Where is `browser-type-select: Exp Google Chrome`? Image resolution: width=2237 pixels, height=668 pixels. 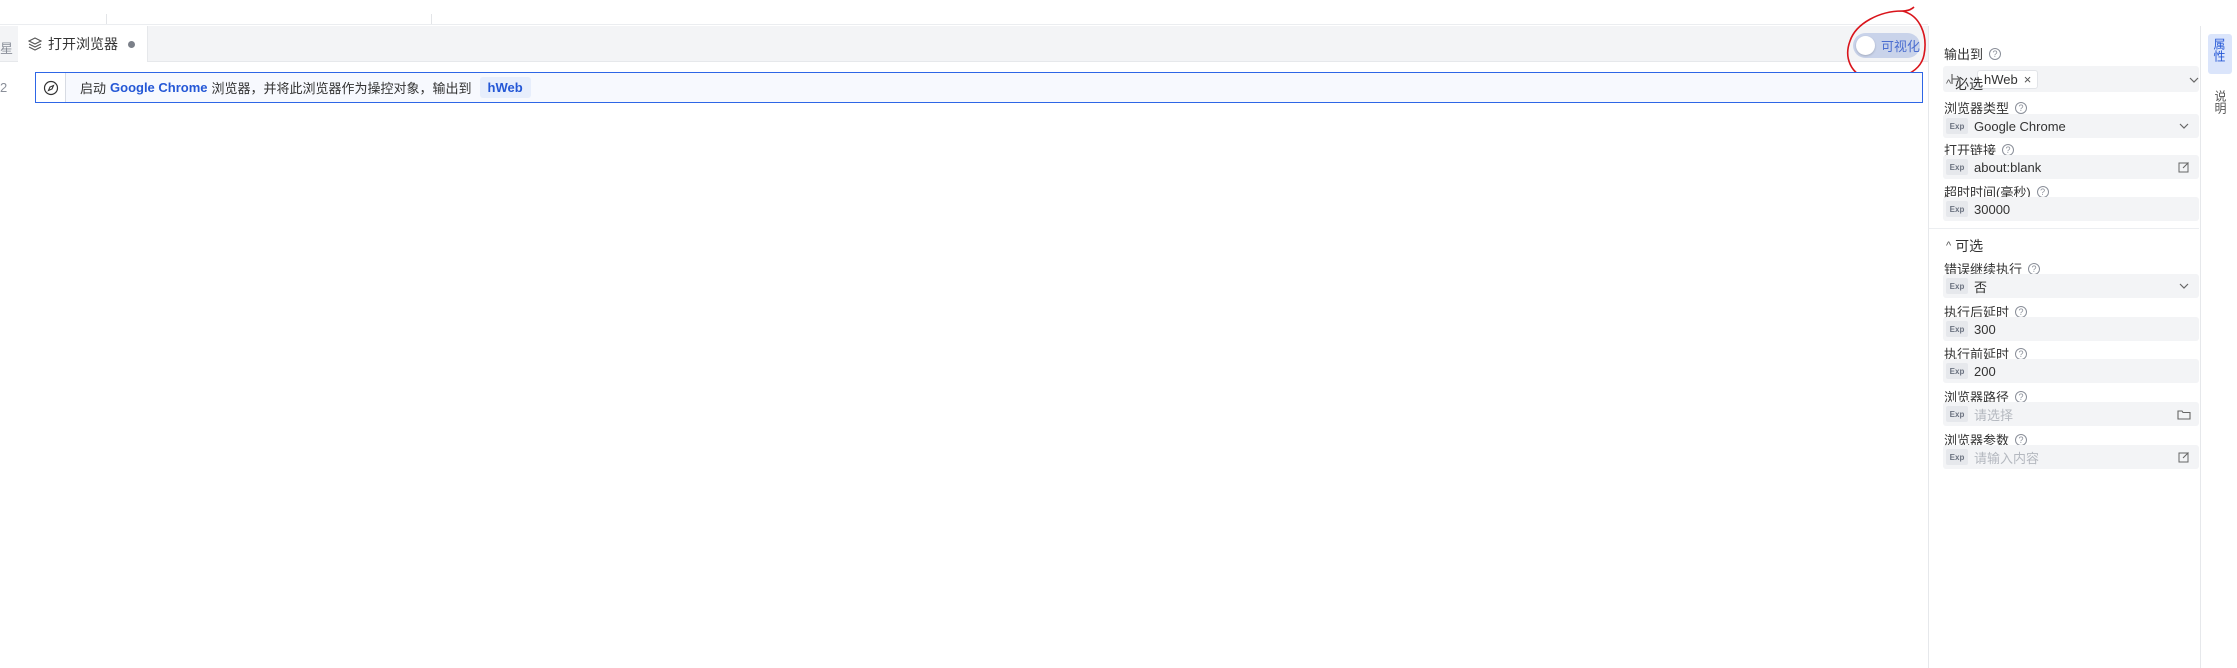
browser-type-select: Exp Google Chrome is located at coordinates (2071, 126).